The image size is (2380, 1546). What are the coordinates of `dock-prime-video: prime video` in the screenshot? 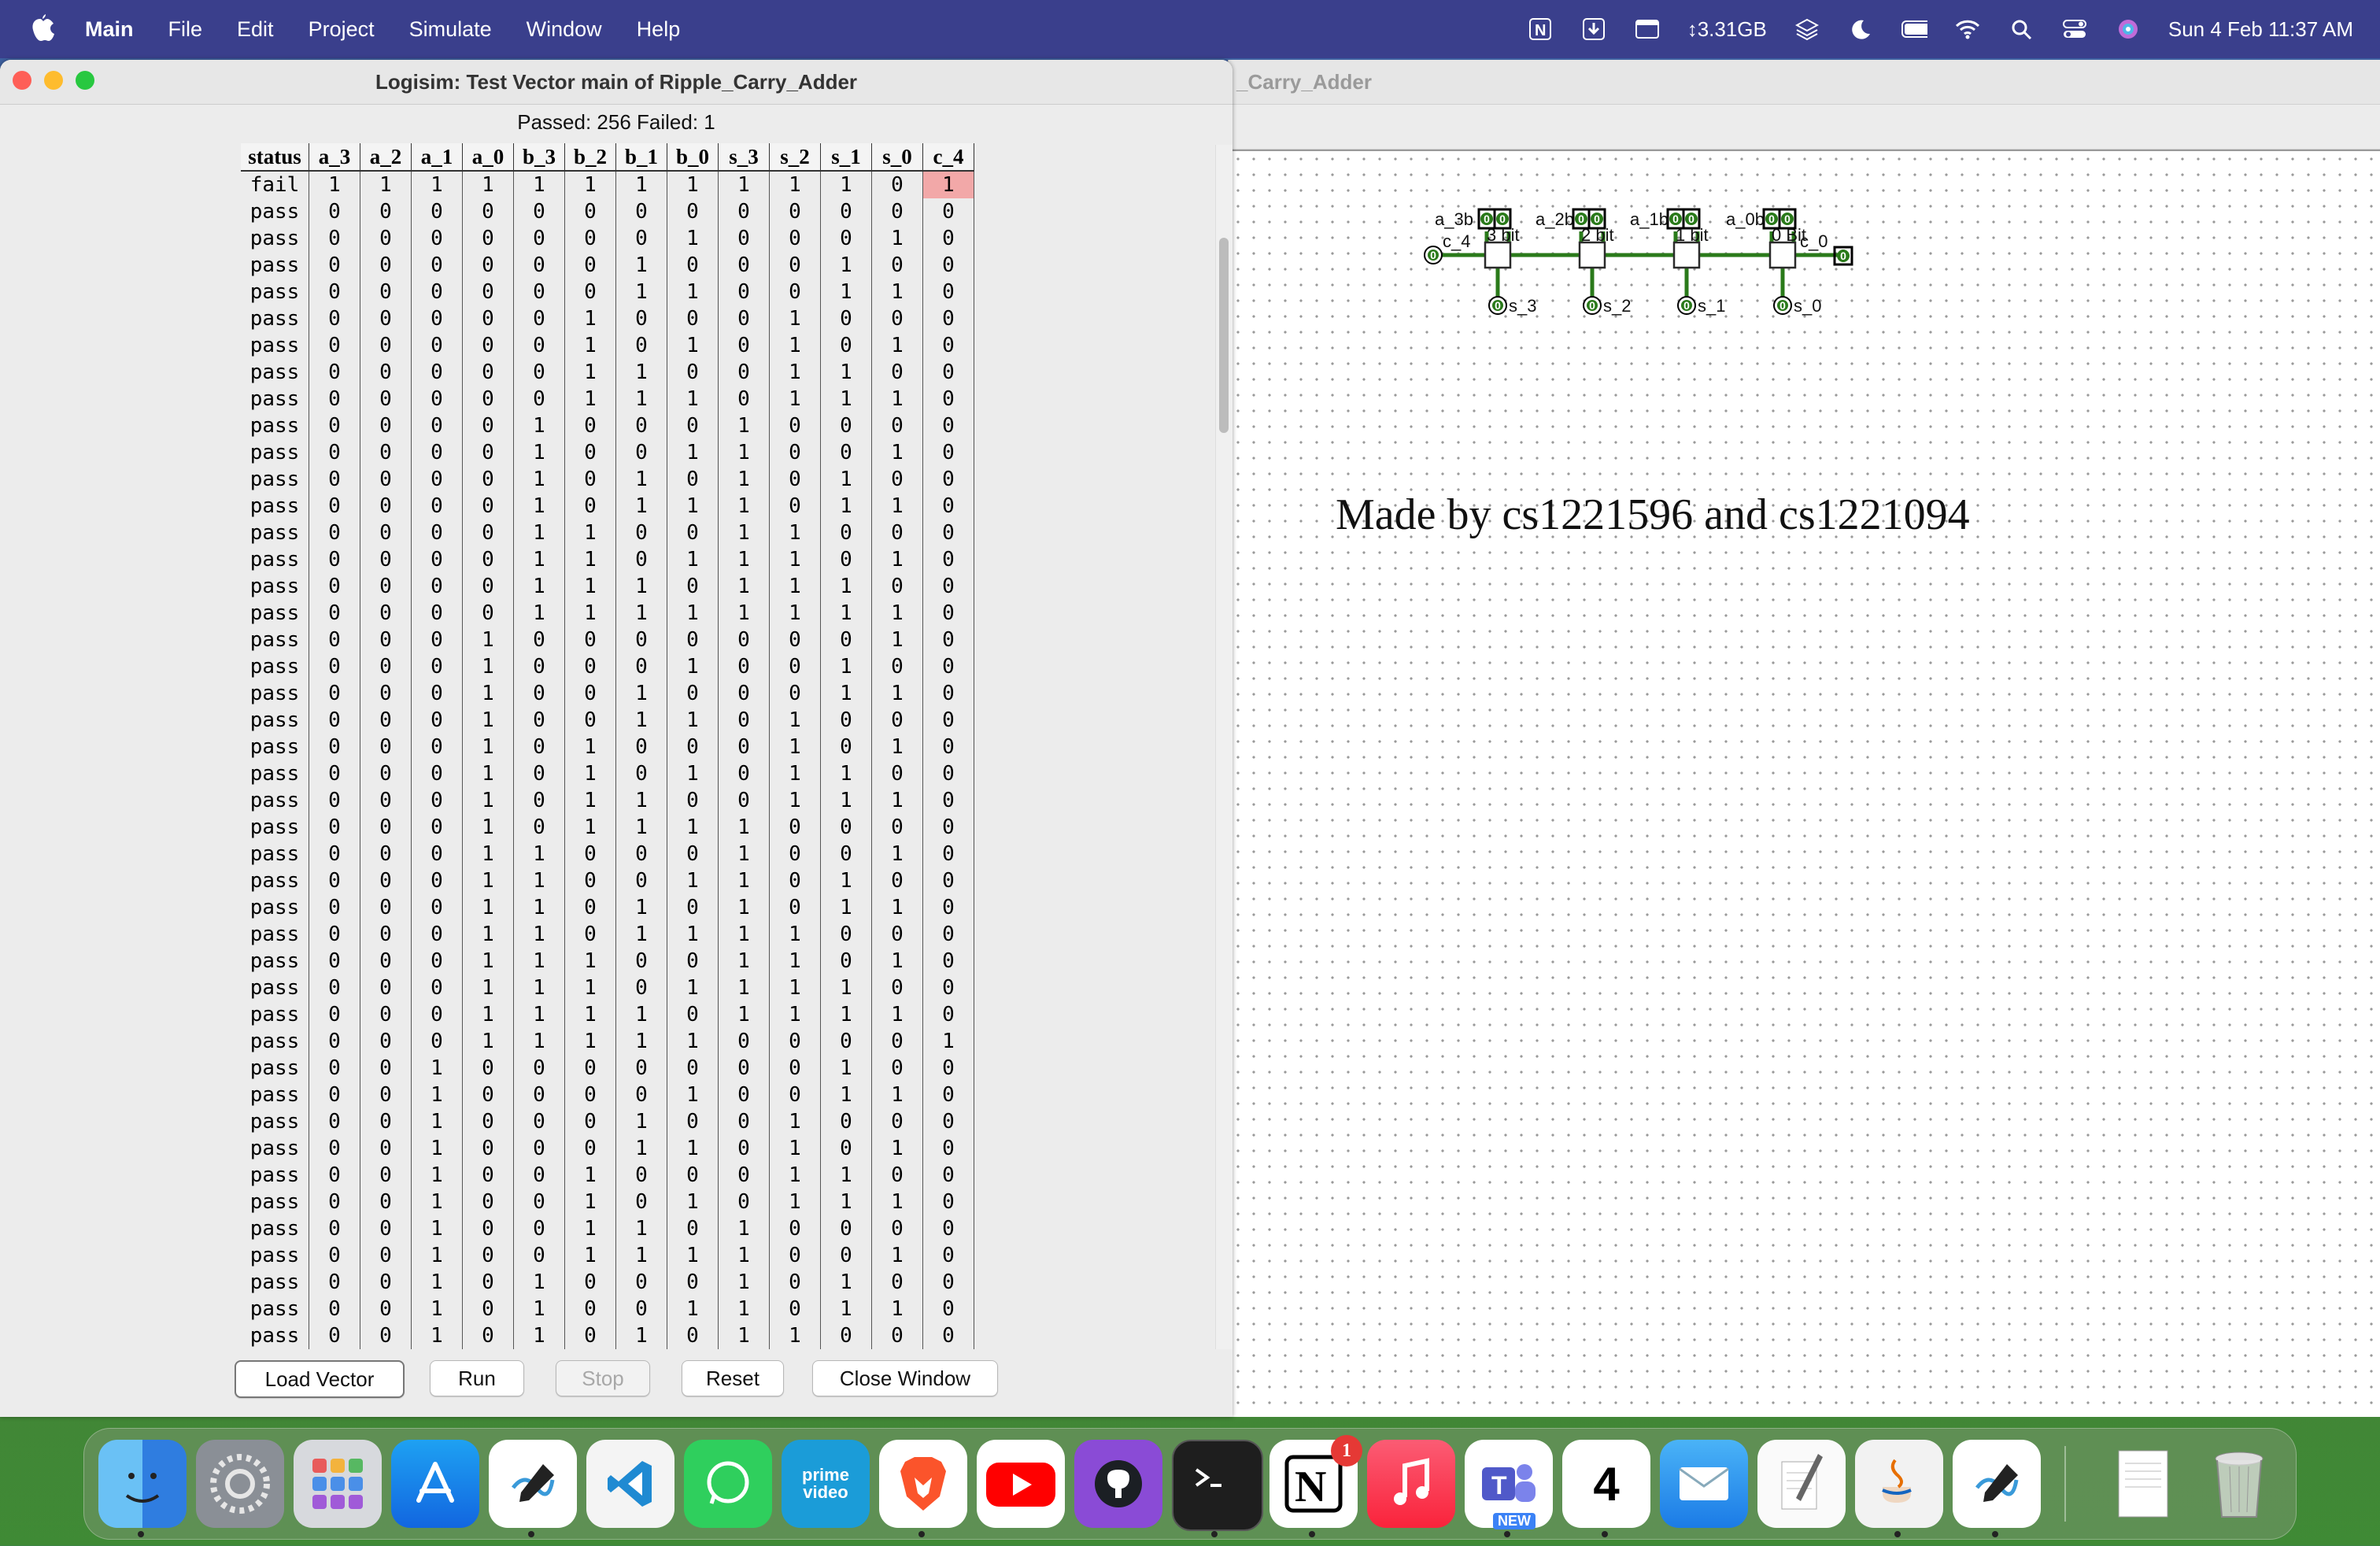 It's located at (826, 1484).